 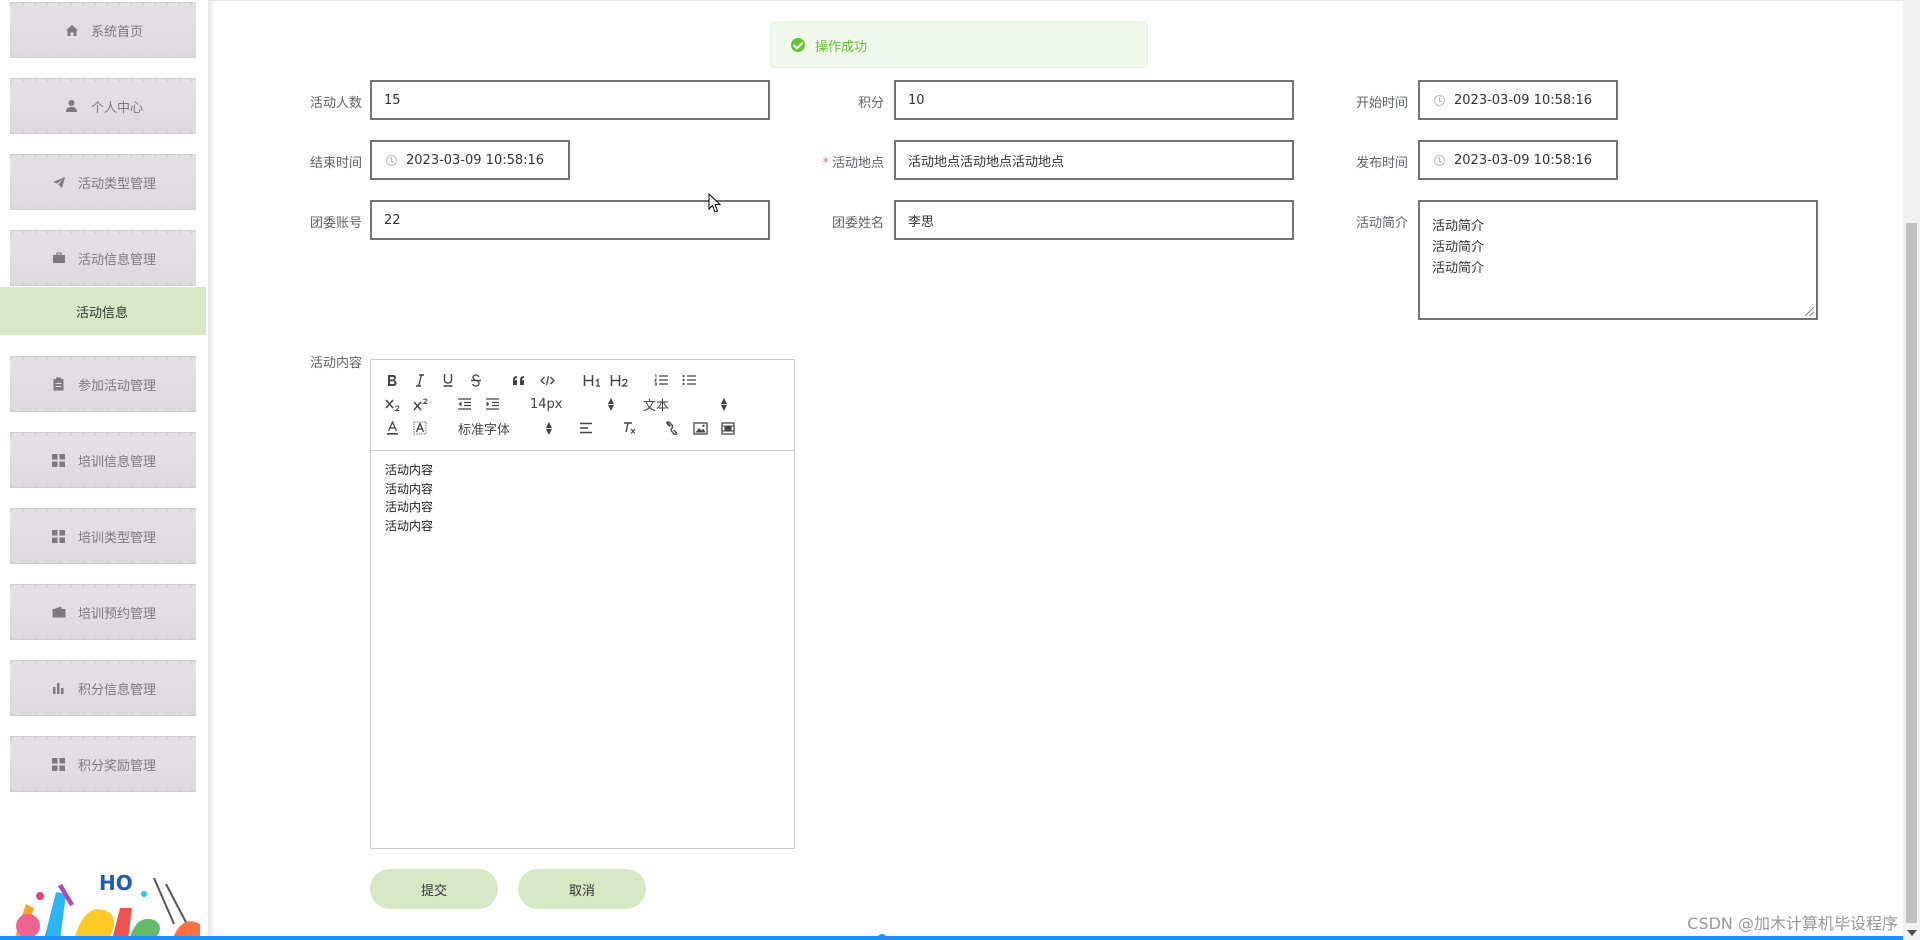 What do you see at coordinates (661, 380) in the screenshot?
I see `ordered-list-icon` at bounding box center [661, 380].